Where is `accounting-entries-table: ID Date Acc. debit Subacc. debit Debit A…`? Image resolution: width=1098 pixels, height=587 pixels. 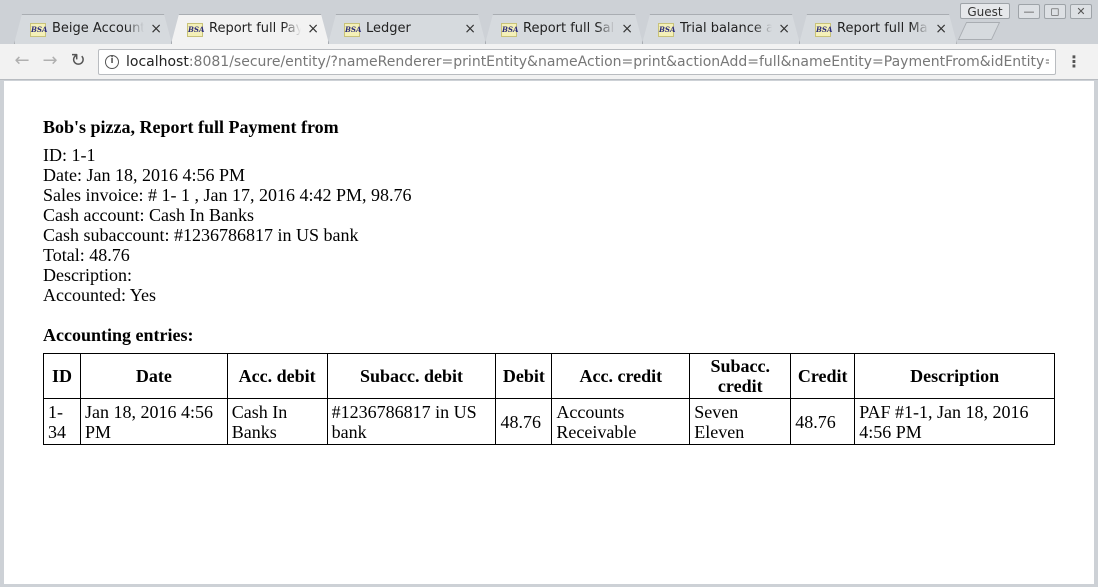 accounting-entries-table: ID Date Acc. debit Subacc. debit Debit A… is located at coordinates (549, 399).